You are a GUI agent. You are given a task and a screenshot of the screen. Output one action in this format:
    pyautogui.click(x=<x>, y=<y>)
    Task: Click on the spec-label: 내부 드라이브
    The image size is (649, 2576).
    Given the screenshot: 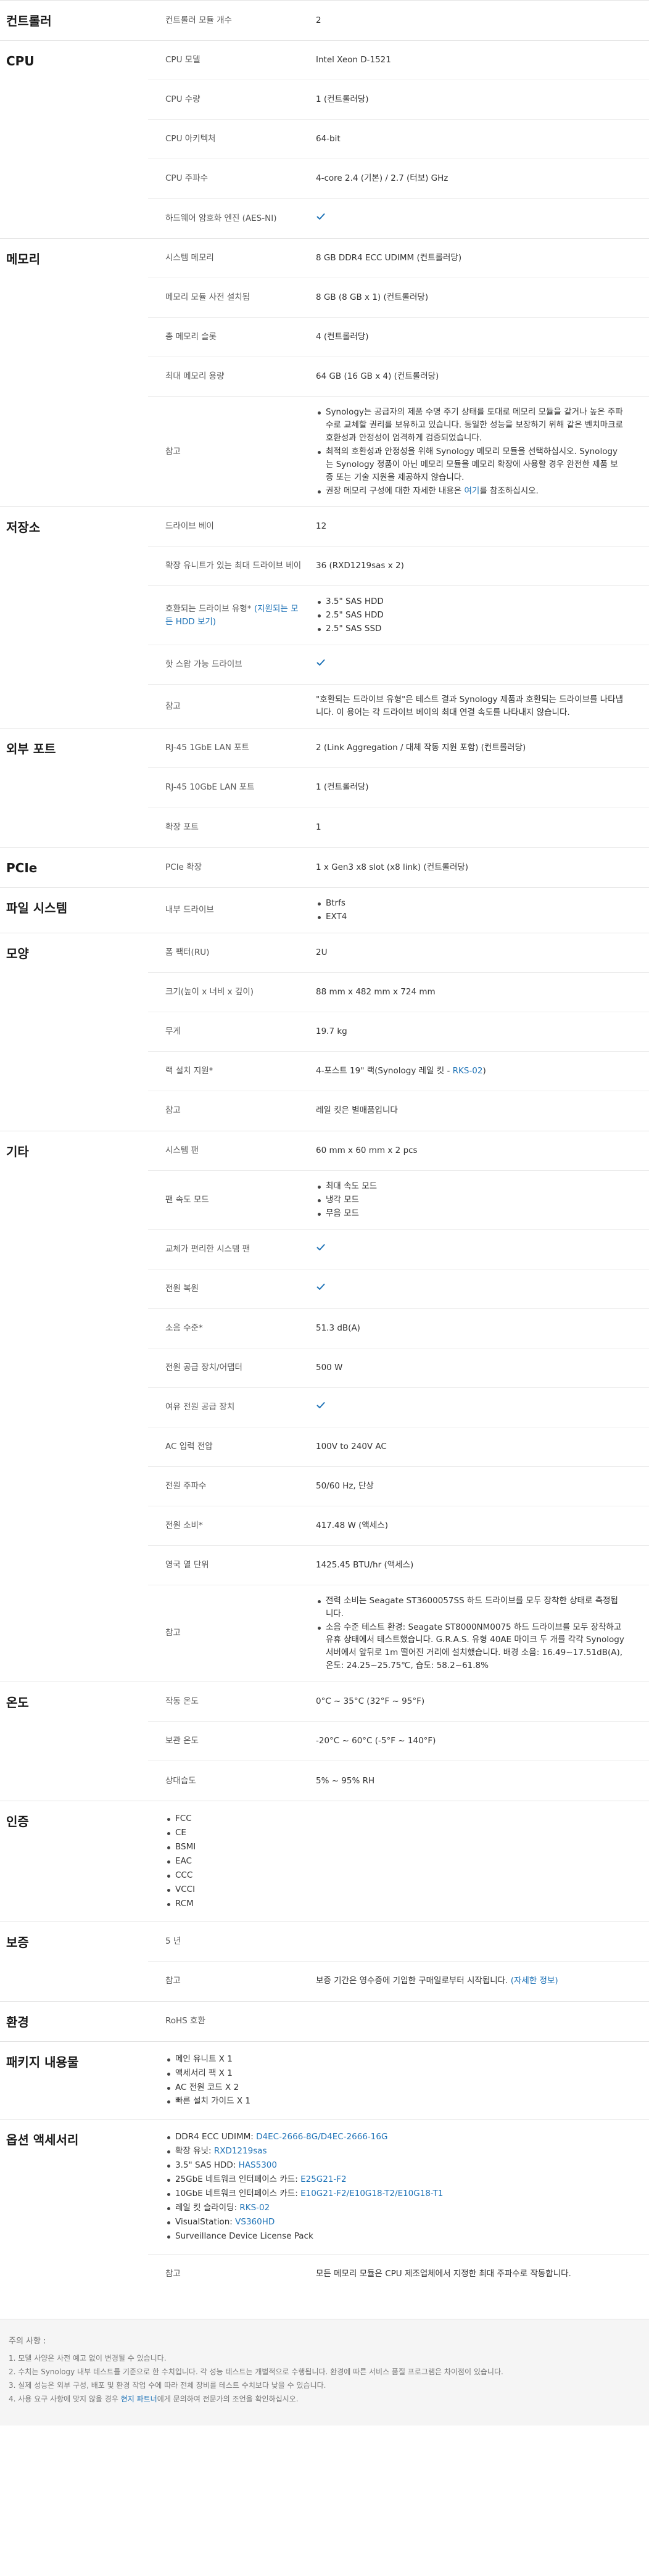 What is the action you would take?
    pyautogui.click(x=232, y=910)
    